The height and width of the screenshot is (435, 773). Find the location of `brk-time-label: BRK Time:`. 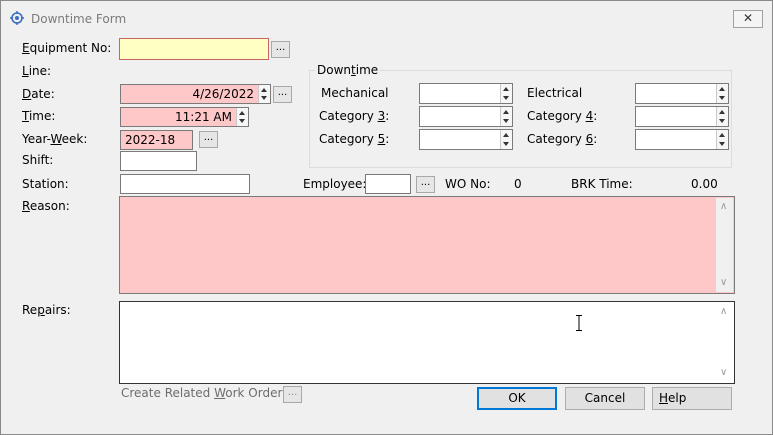

brk-time-label: BRK Time: is located at coordinates (602, 184).